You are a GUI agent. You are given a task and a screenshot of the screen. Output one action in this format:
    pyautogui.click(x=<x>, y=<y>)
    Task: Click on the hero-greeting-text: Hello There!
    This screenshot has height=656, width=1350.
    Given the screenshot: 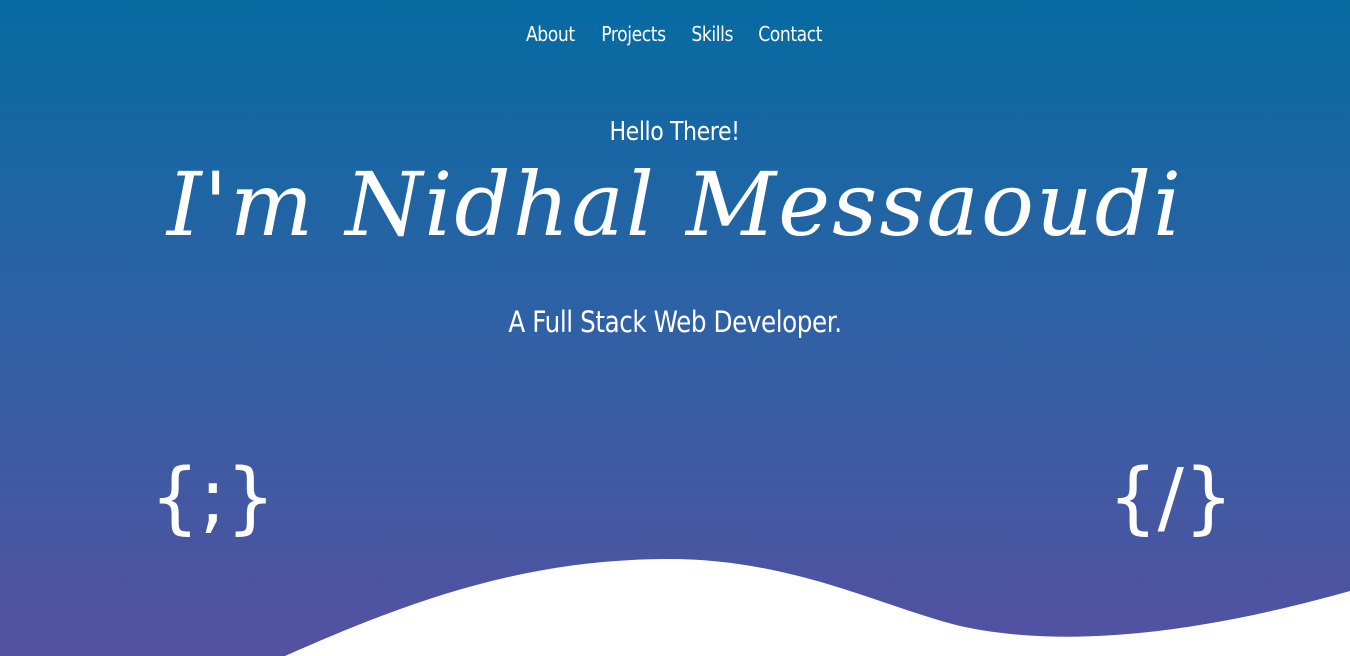 What is the action you would take?
    pyautogui.click(x=675, y=132)
    